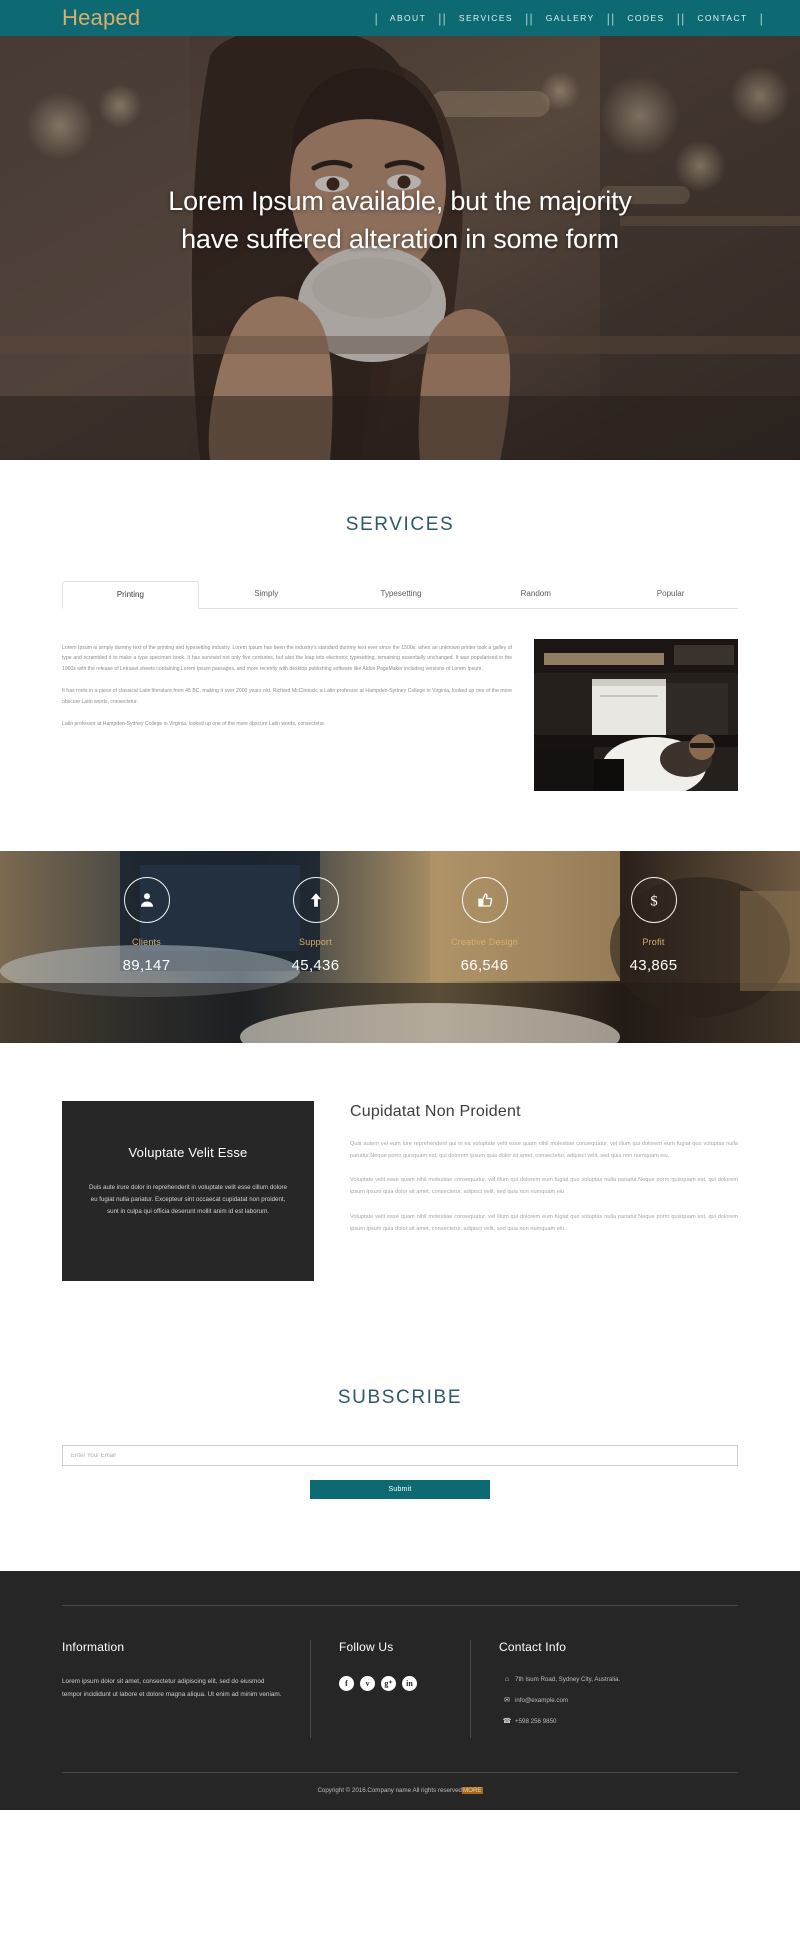 The image size is (800, 1951). I want to click on dollar-icon: $, so click(653, 900).